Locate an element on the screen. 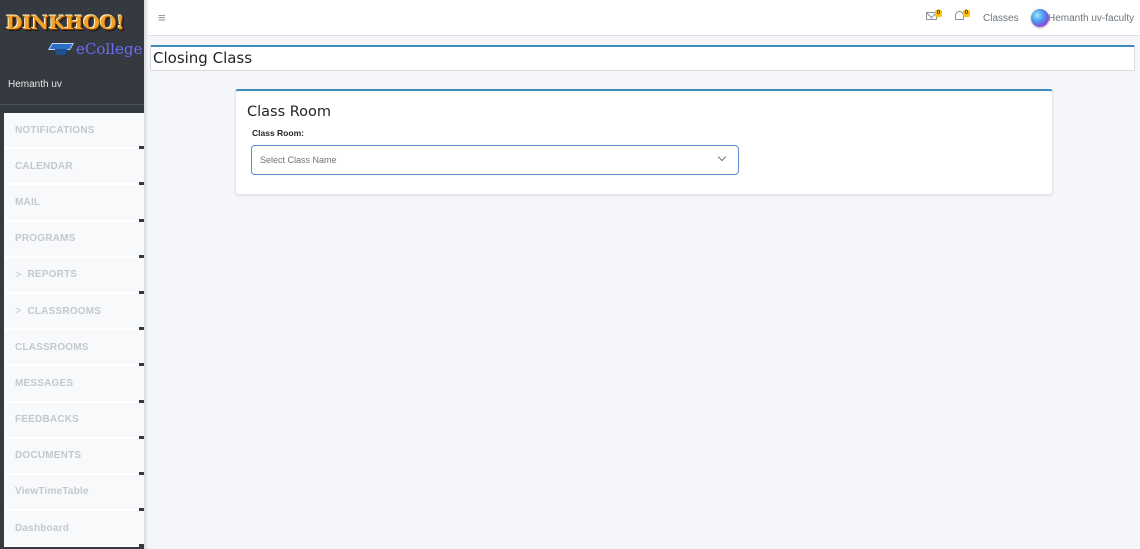  sidebar-item-label: ViewTimeTable is located at coordinates (52, 492).